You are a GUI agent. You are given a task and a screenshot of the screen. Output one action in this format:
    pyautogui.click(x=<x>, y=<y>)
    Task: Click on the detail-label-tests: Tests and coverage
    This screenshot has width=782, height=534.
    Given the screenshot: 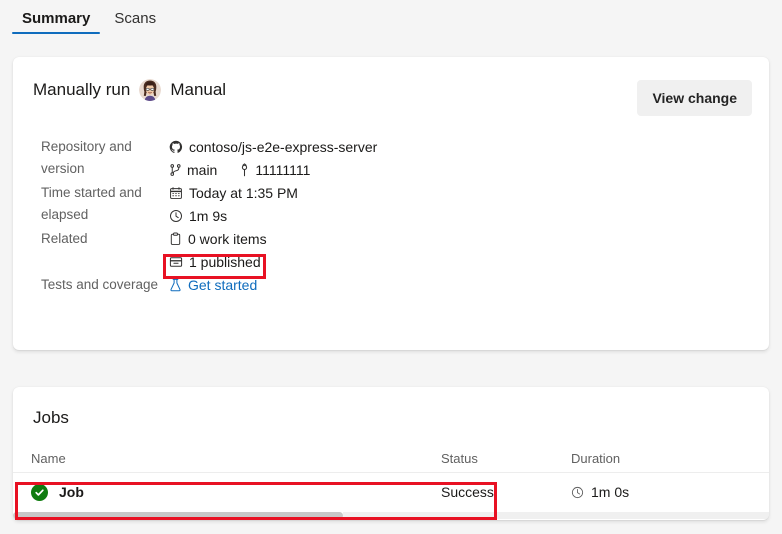 What is the action you would take?
    pyautogui.click(x=100, y=284)
    